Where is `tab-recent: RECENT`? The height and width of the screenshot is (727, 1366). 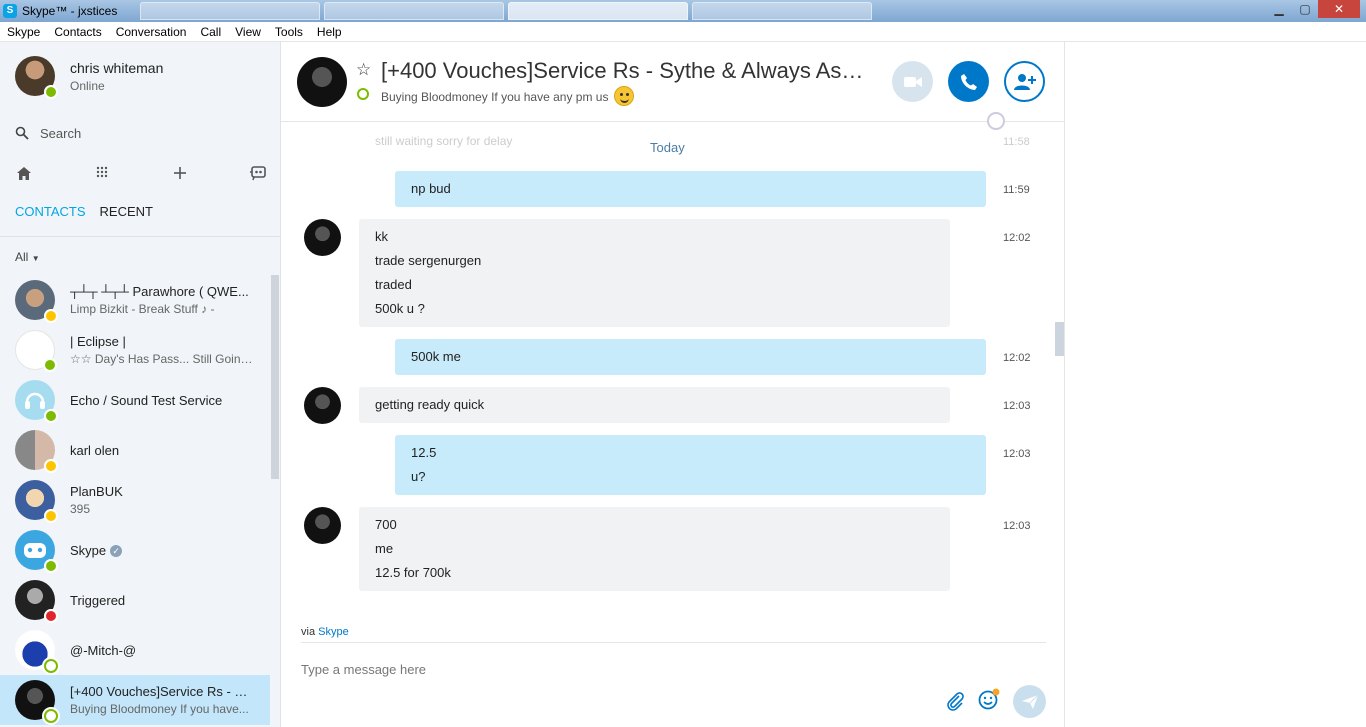
tab-recent: RECENT is located at coordinates (126, 211).